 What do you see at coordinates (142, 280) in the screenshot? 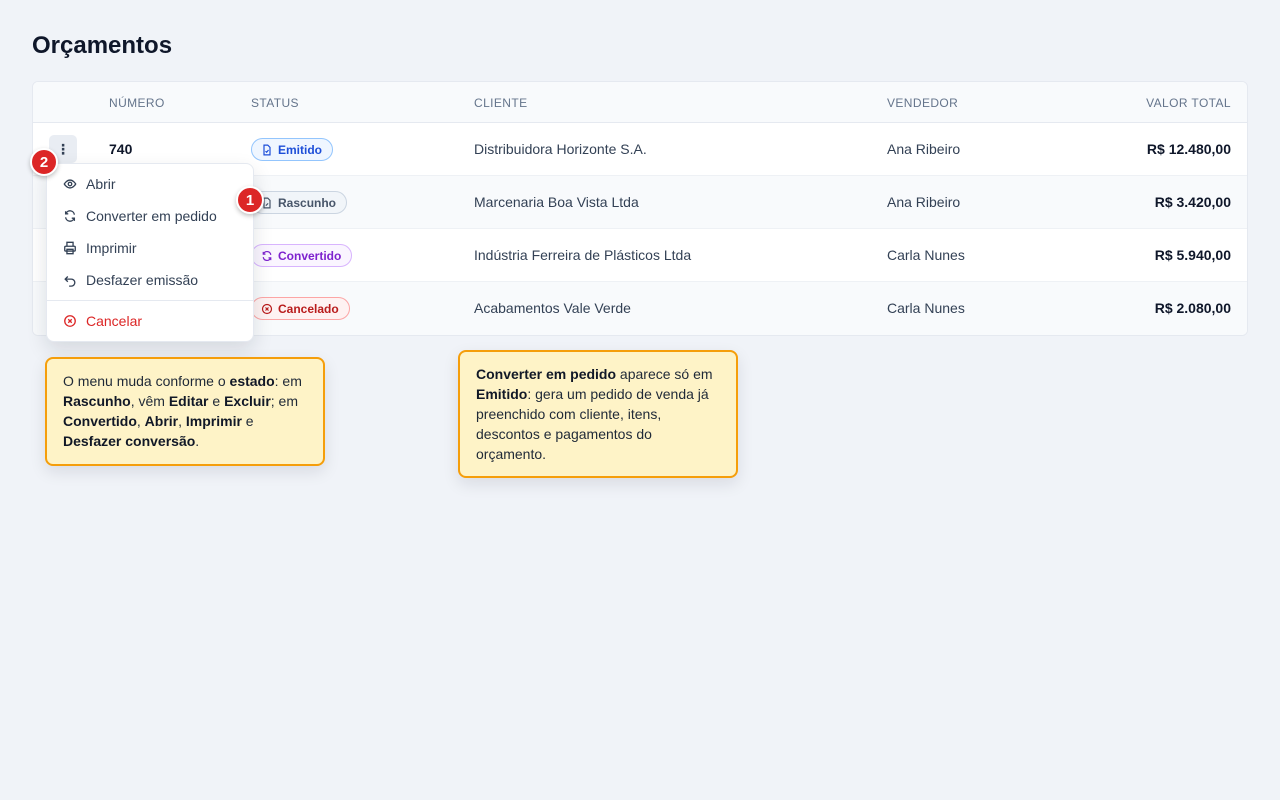
I see `menu-item-label: Desfazer emissão` at bounding box center [142, 280].